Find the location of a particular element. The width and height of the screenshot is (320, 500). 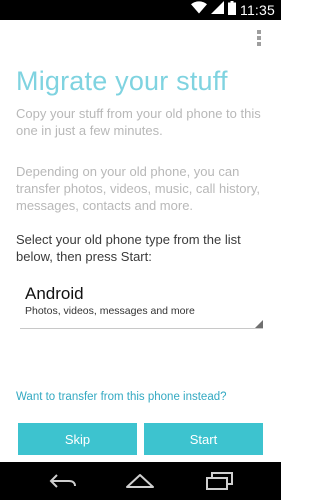

navigation-bar is located at coordinates (140, 481).